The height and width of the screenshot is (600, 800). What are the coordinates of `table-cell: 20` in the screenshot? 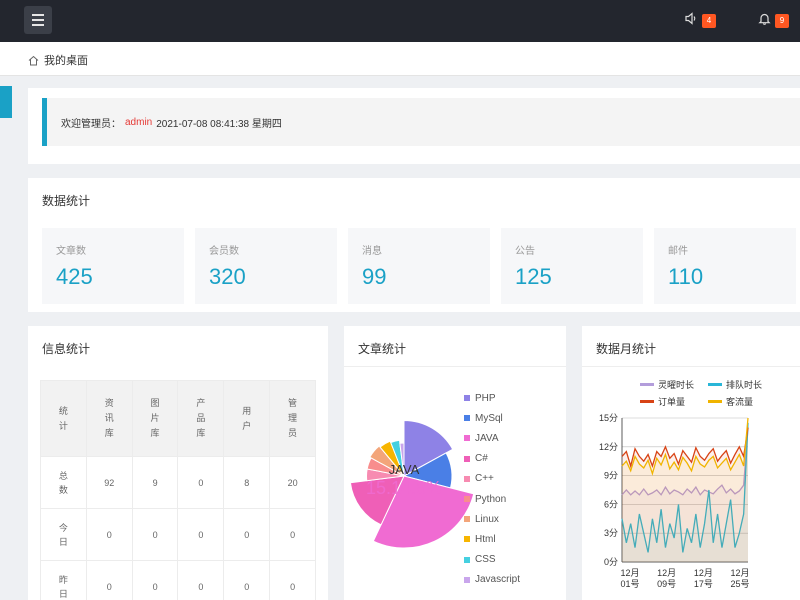 It's located at (292, 482).